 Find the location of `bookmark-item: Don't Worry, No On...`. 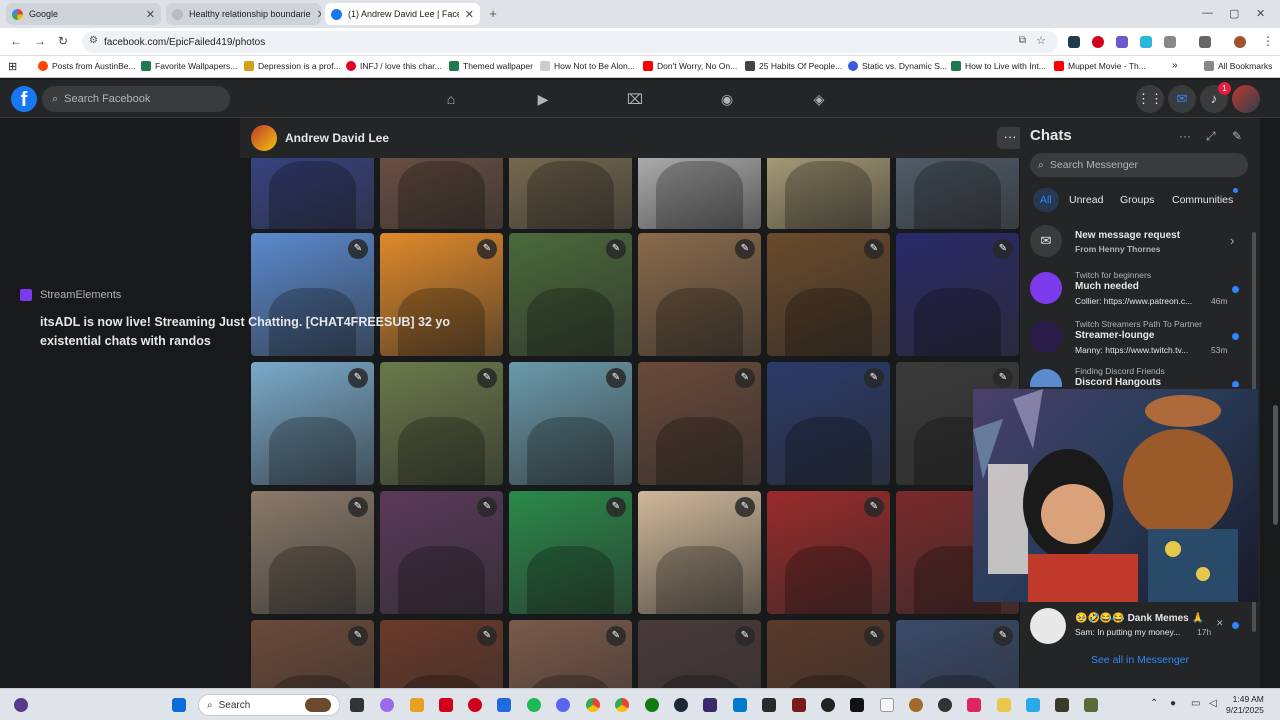

bookmark-item: Don't Worry, No On... is located at coordinates (690, 66).